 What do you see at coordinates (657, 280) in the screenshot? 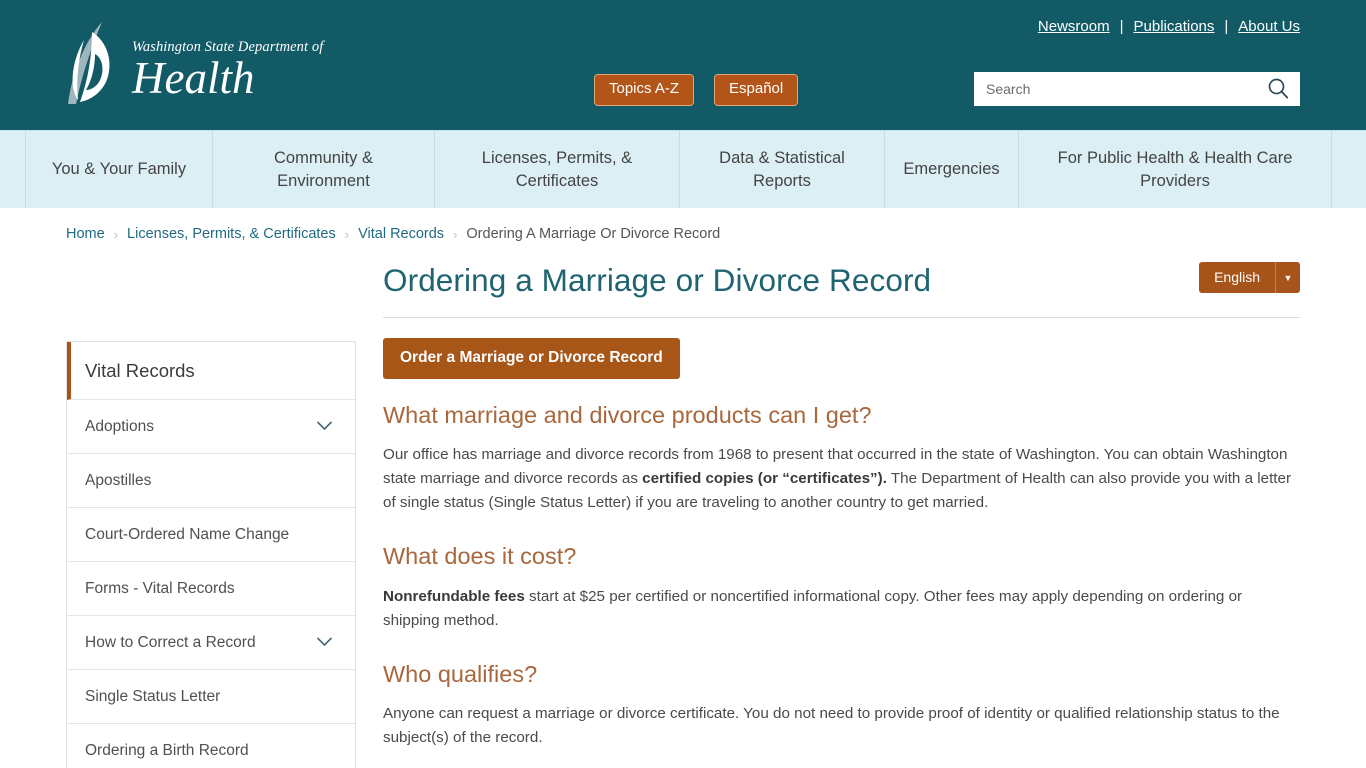
I see `page-title: Ordering a Marriage or Divorce Record` at bounding box center [657, 280].